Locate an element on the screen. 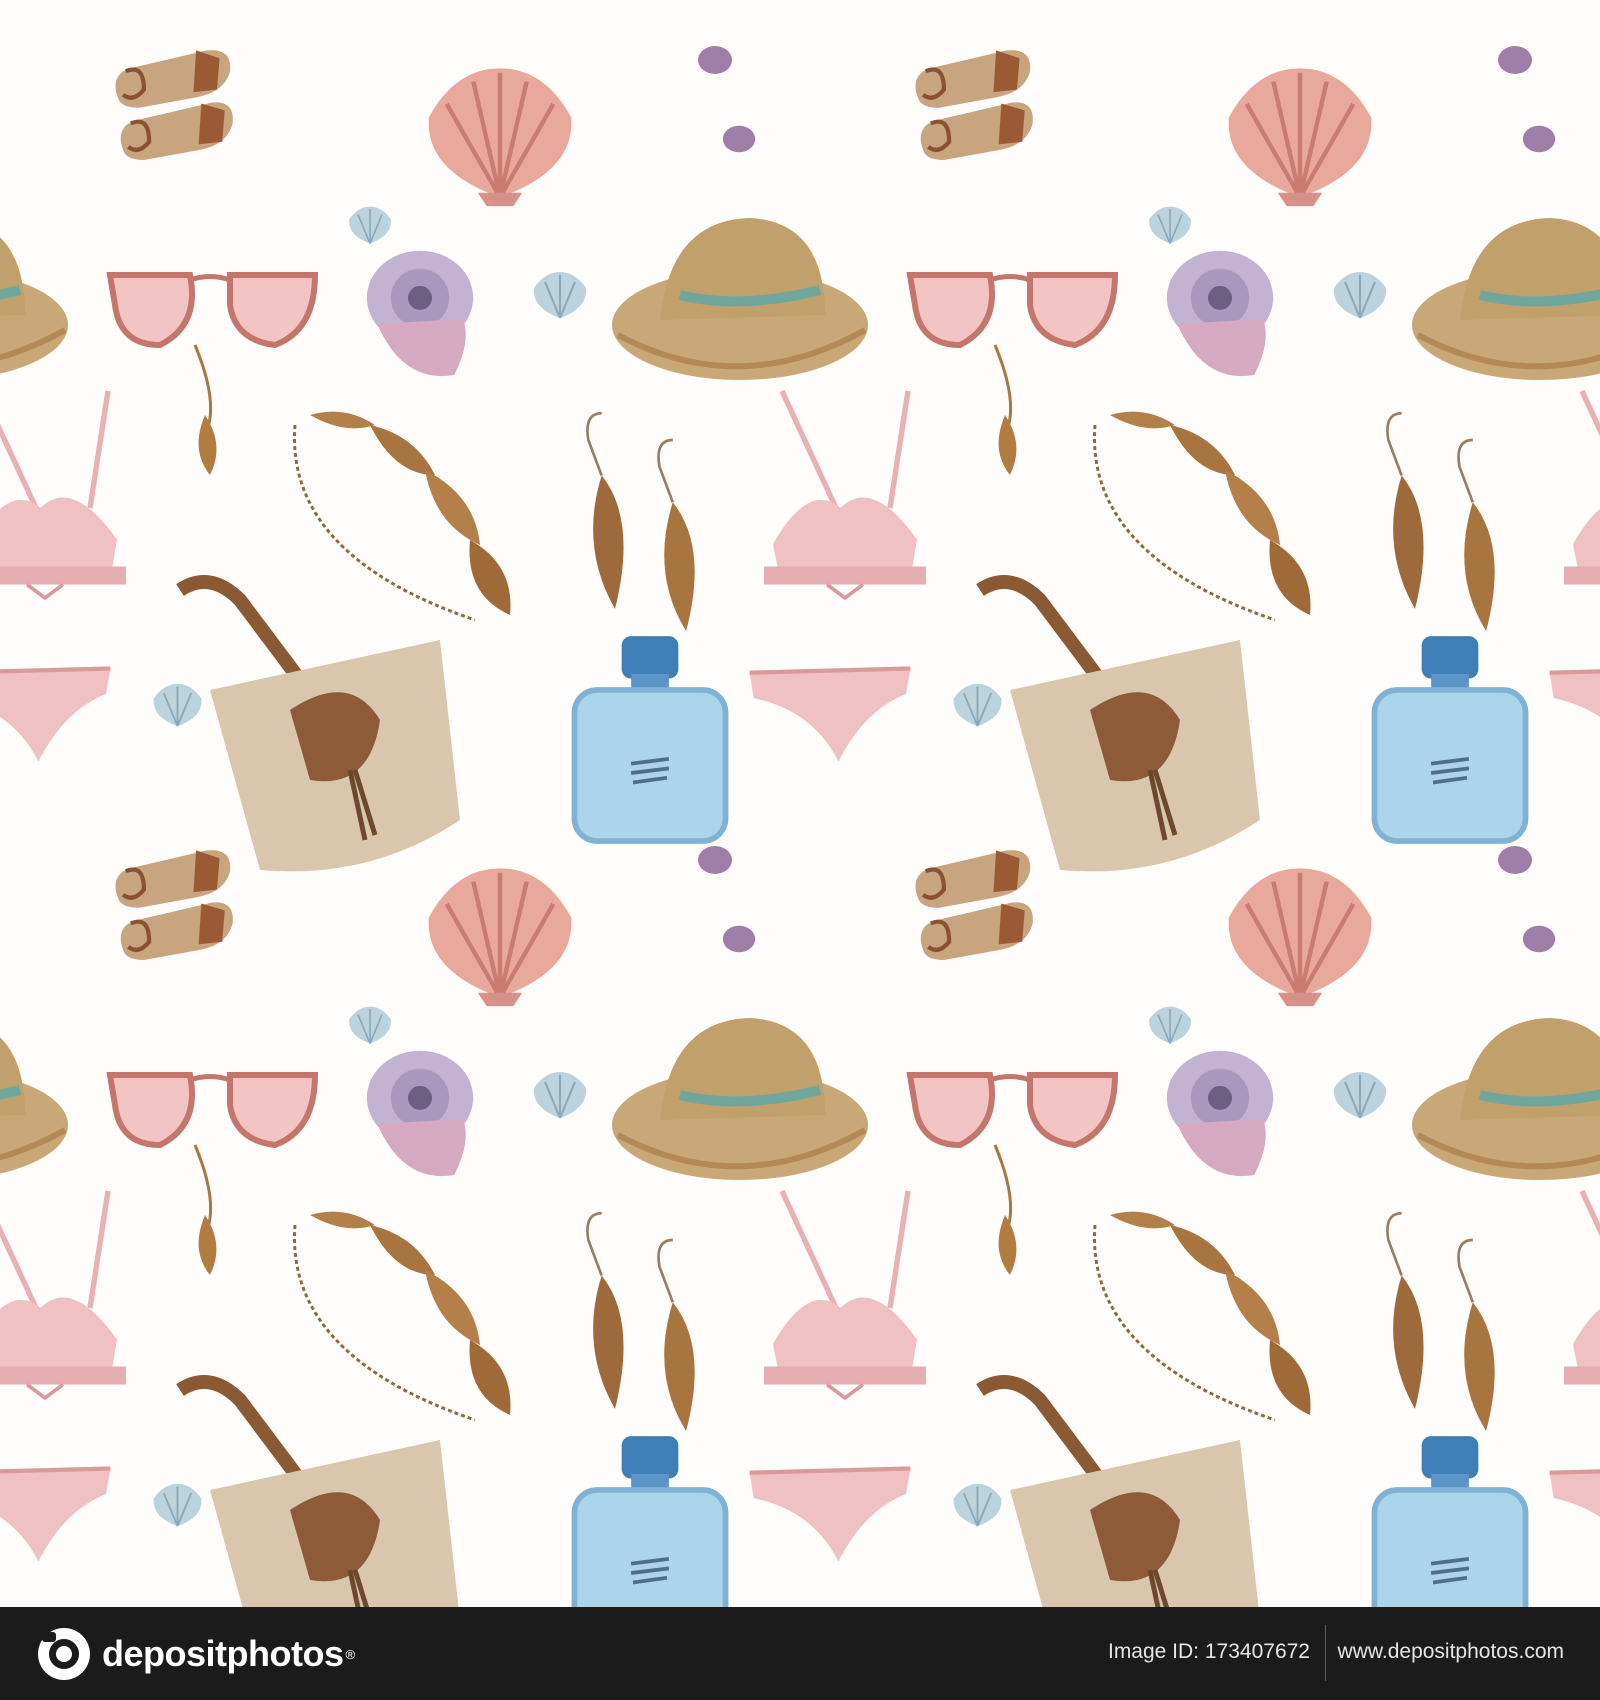 The image size is (1600, 1700). snail-shell-icon is located at coordinates (420, 313).